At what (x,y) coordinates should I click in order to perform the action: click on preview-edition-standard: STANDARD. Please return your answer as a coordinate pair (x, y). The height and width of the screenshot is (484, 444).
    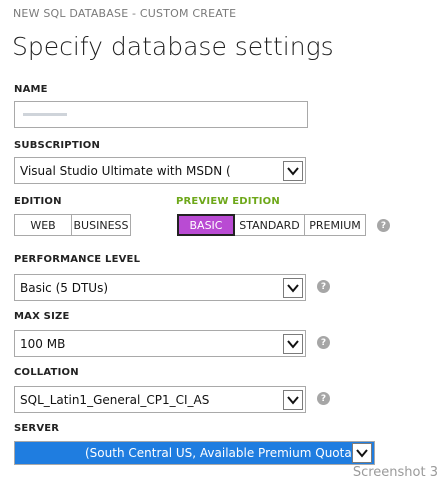
    Looking at the image, I should click on (270, 225).